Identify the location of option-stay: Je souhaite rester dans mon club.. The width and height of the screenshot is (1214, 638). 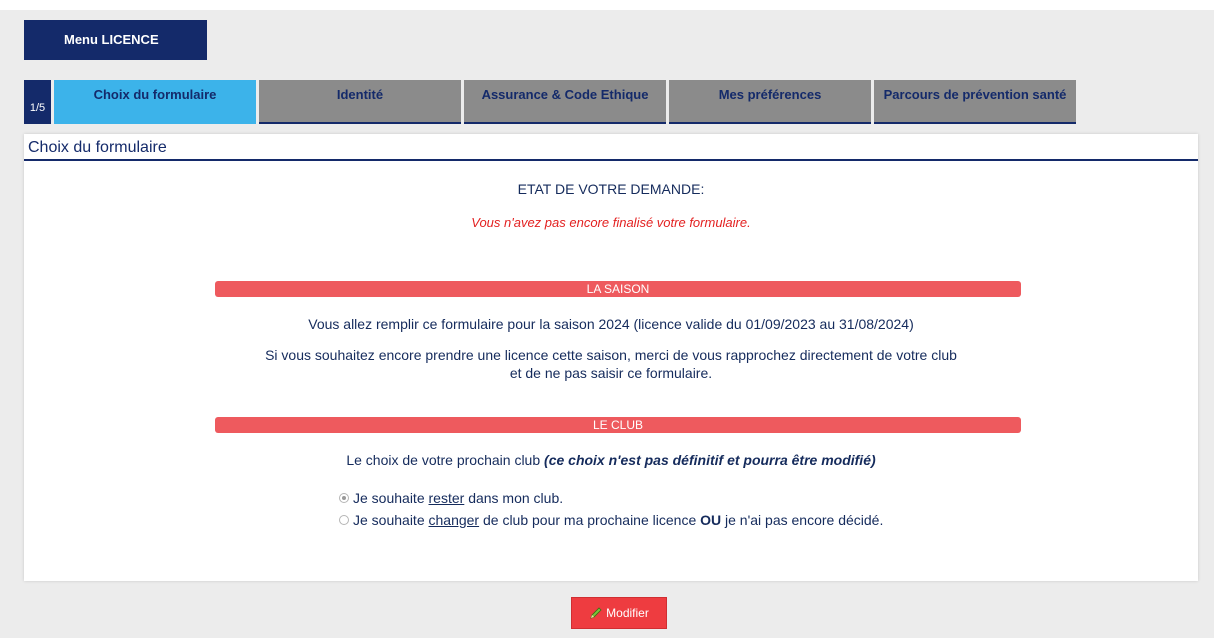
(451, 498).